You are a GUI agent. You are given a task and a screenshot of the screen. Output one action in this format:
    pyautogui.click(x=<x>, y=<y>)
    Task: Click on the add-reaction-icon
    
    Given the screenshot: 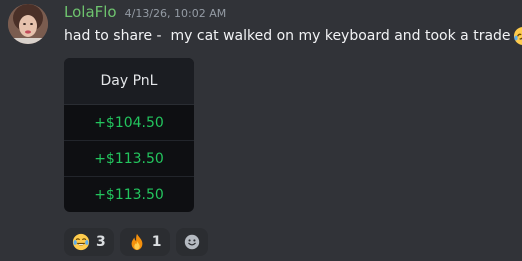 What is the action you would take?
    pyautogui.click(x=191, y=242)
    